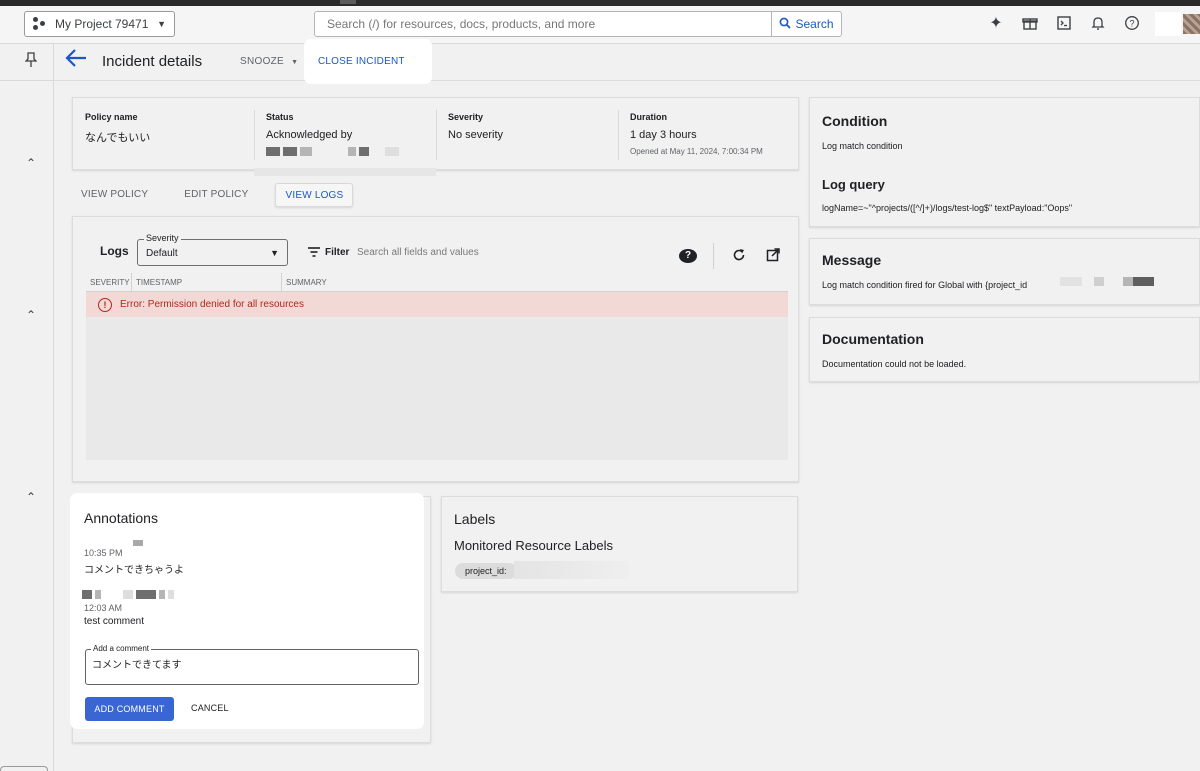  Describe the element at coordinates (162, 253) in the screenshot. I see `severity-selected-value: Default` at that location.